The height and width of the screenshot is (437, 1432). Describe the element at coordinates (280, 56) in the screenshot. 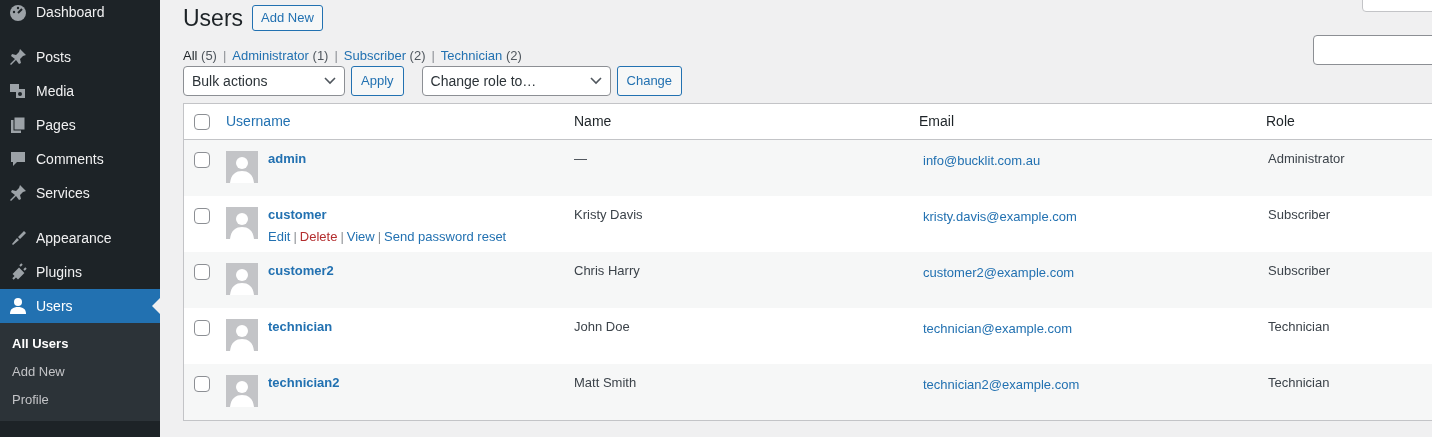

I see `filter-link: Administrator (1)` at that location.